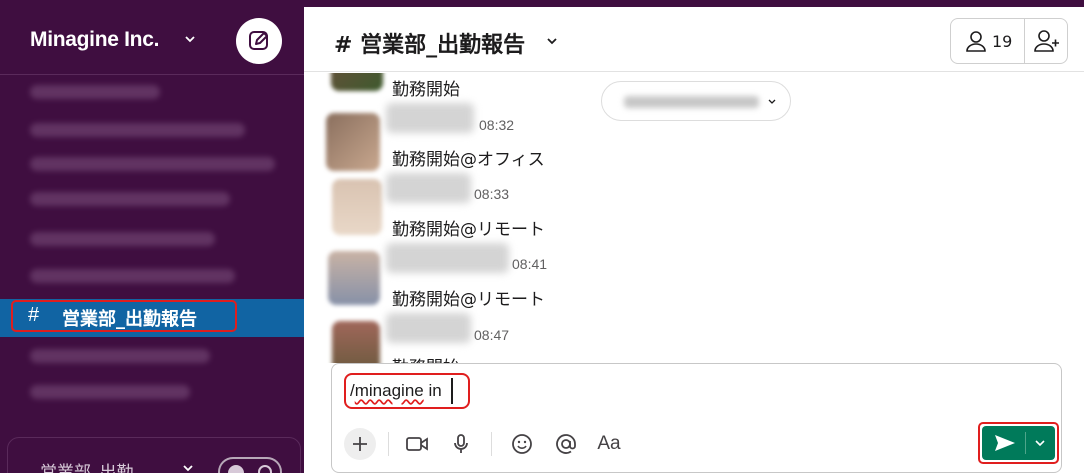 The image size is (1084, 473). Describe the element at coordinates (691, 102) in the screenshot. I see `date-label-blurred` at that location.